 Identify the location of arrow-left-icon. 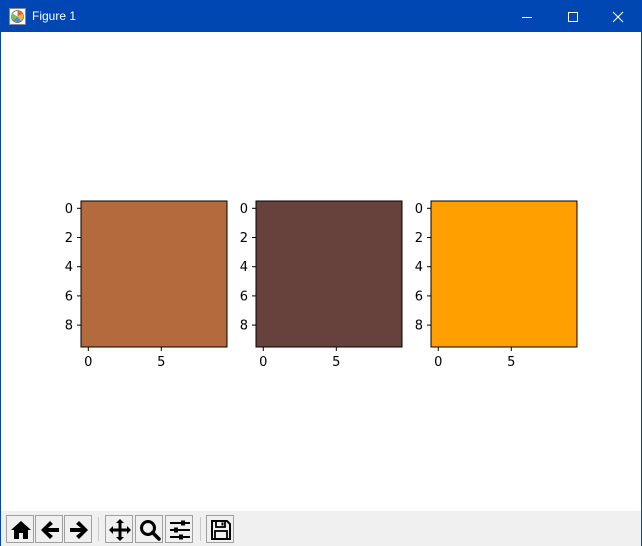
(50, 530).